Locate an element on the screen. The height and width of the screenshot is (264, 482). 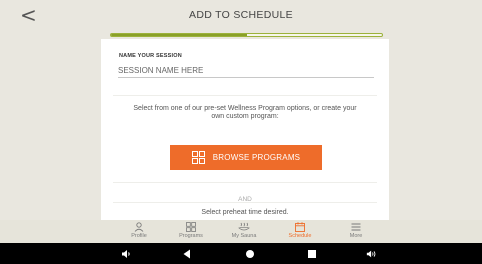
tab-more: More is located at coordinates (356, 230).